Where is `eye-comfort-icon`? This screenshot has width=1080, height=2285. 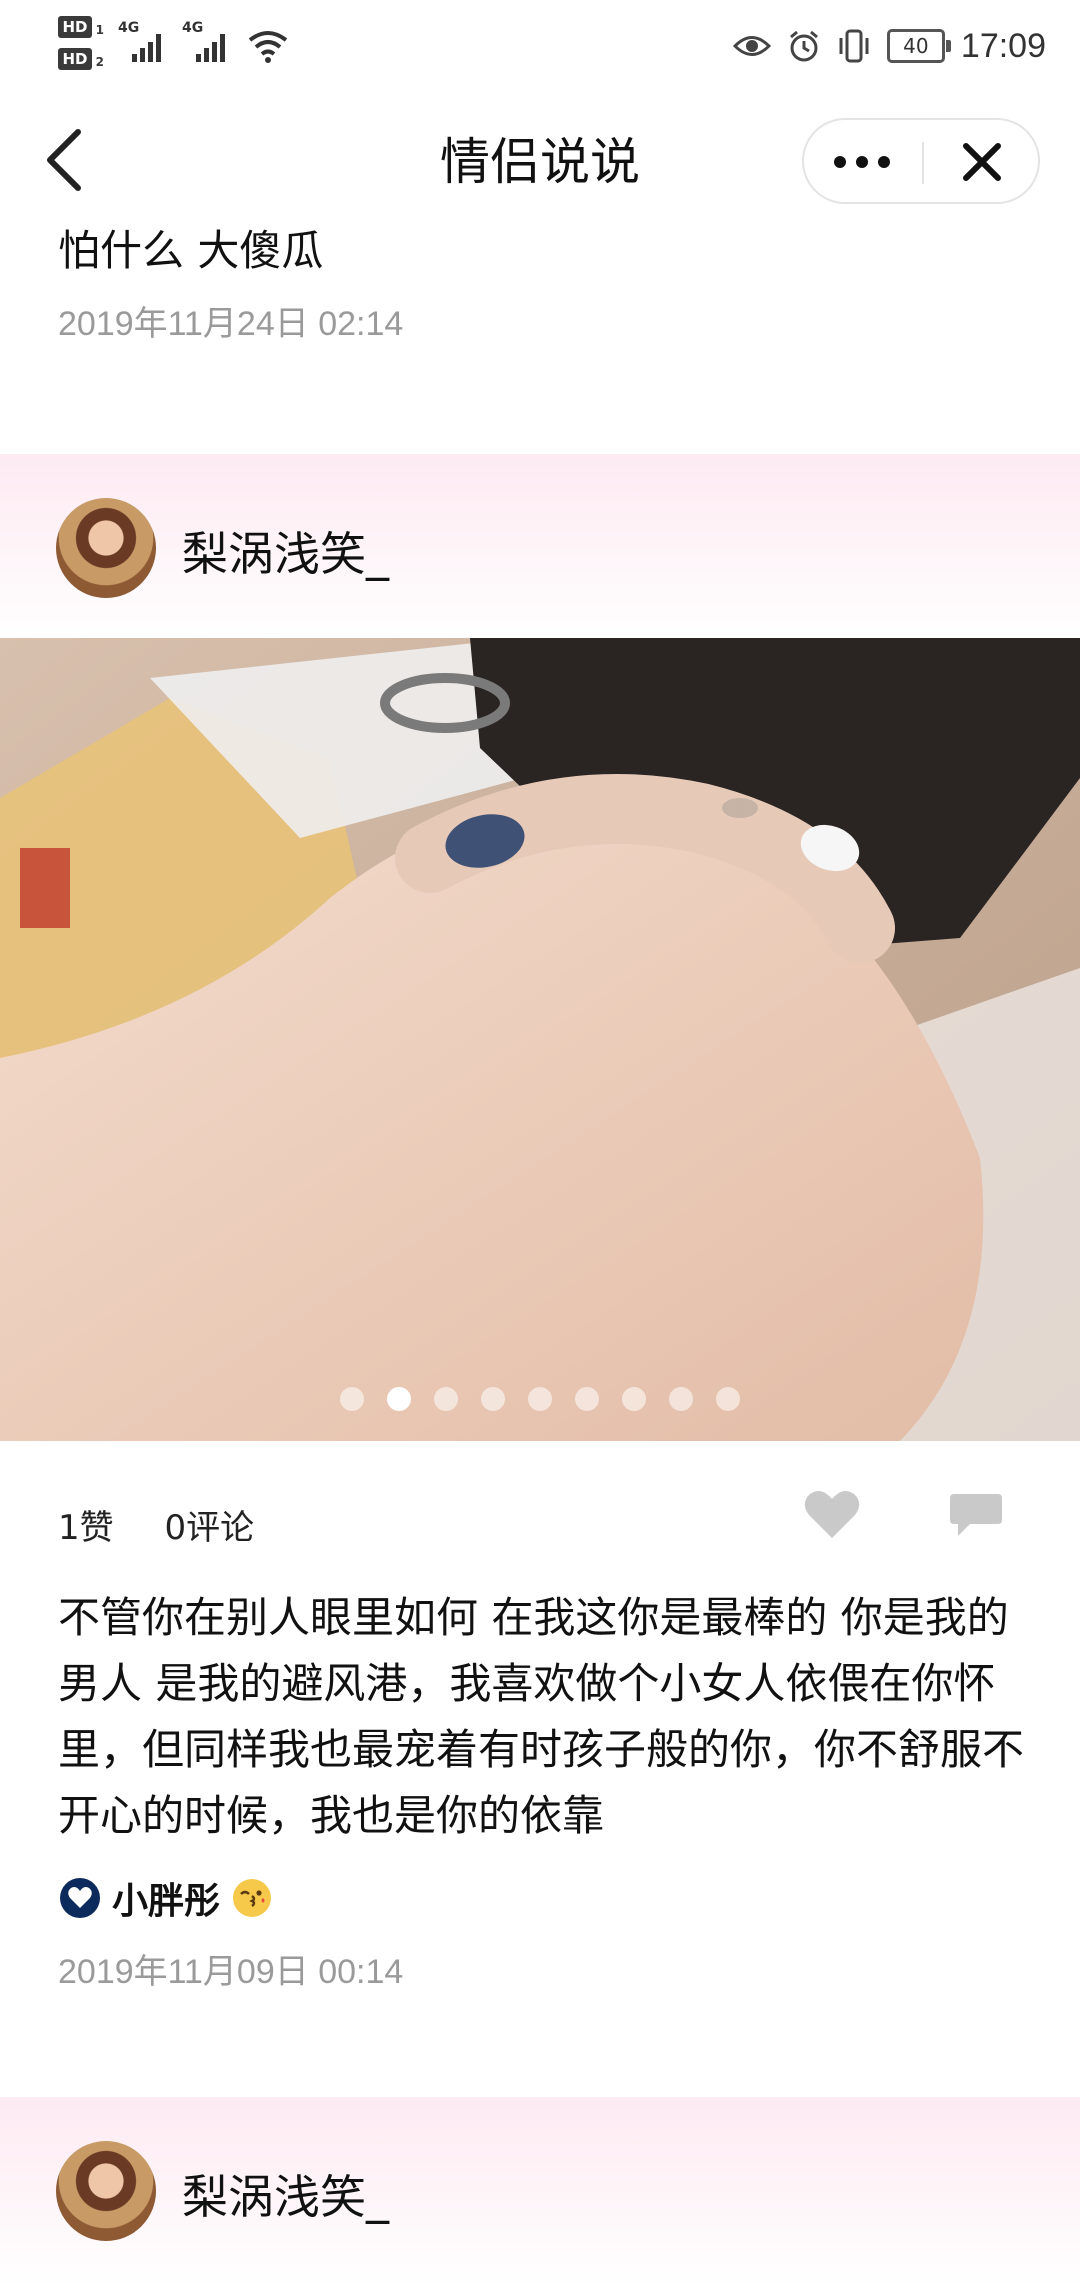 eye-comfort-icon is located at coordinates (751, 46).